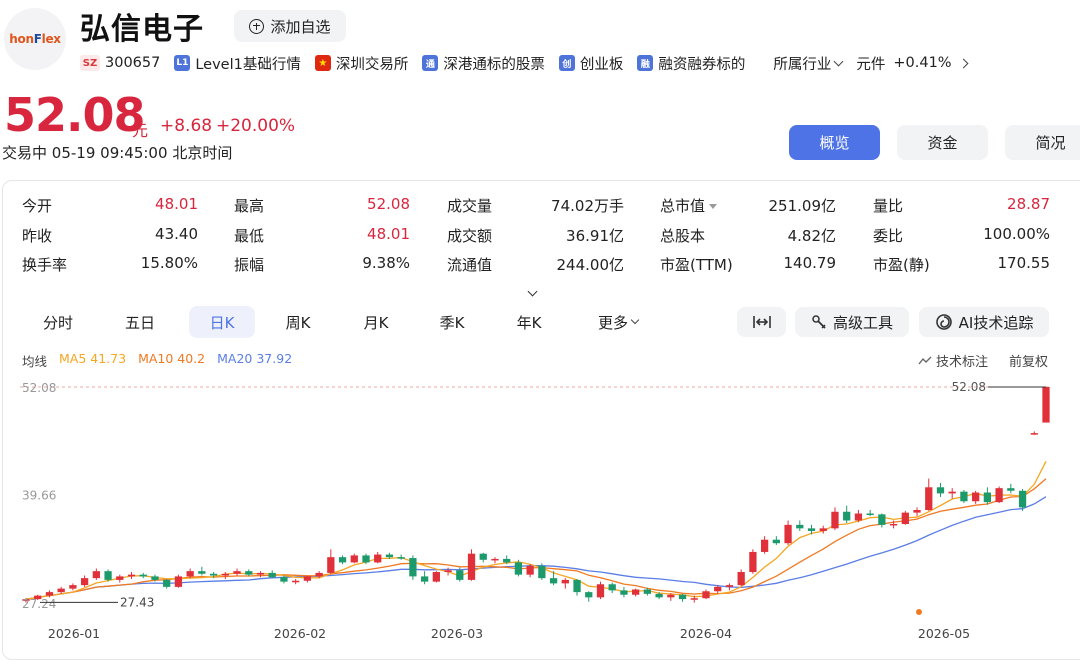  Describe the element at coordinates (182, 63) in the screenshot. I see `level1-icon: L1` at that location.